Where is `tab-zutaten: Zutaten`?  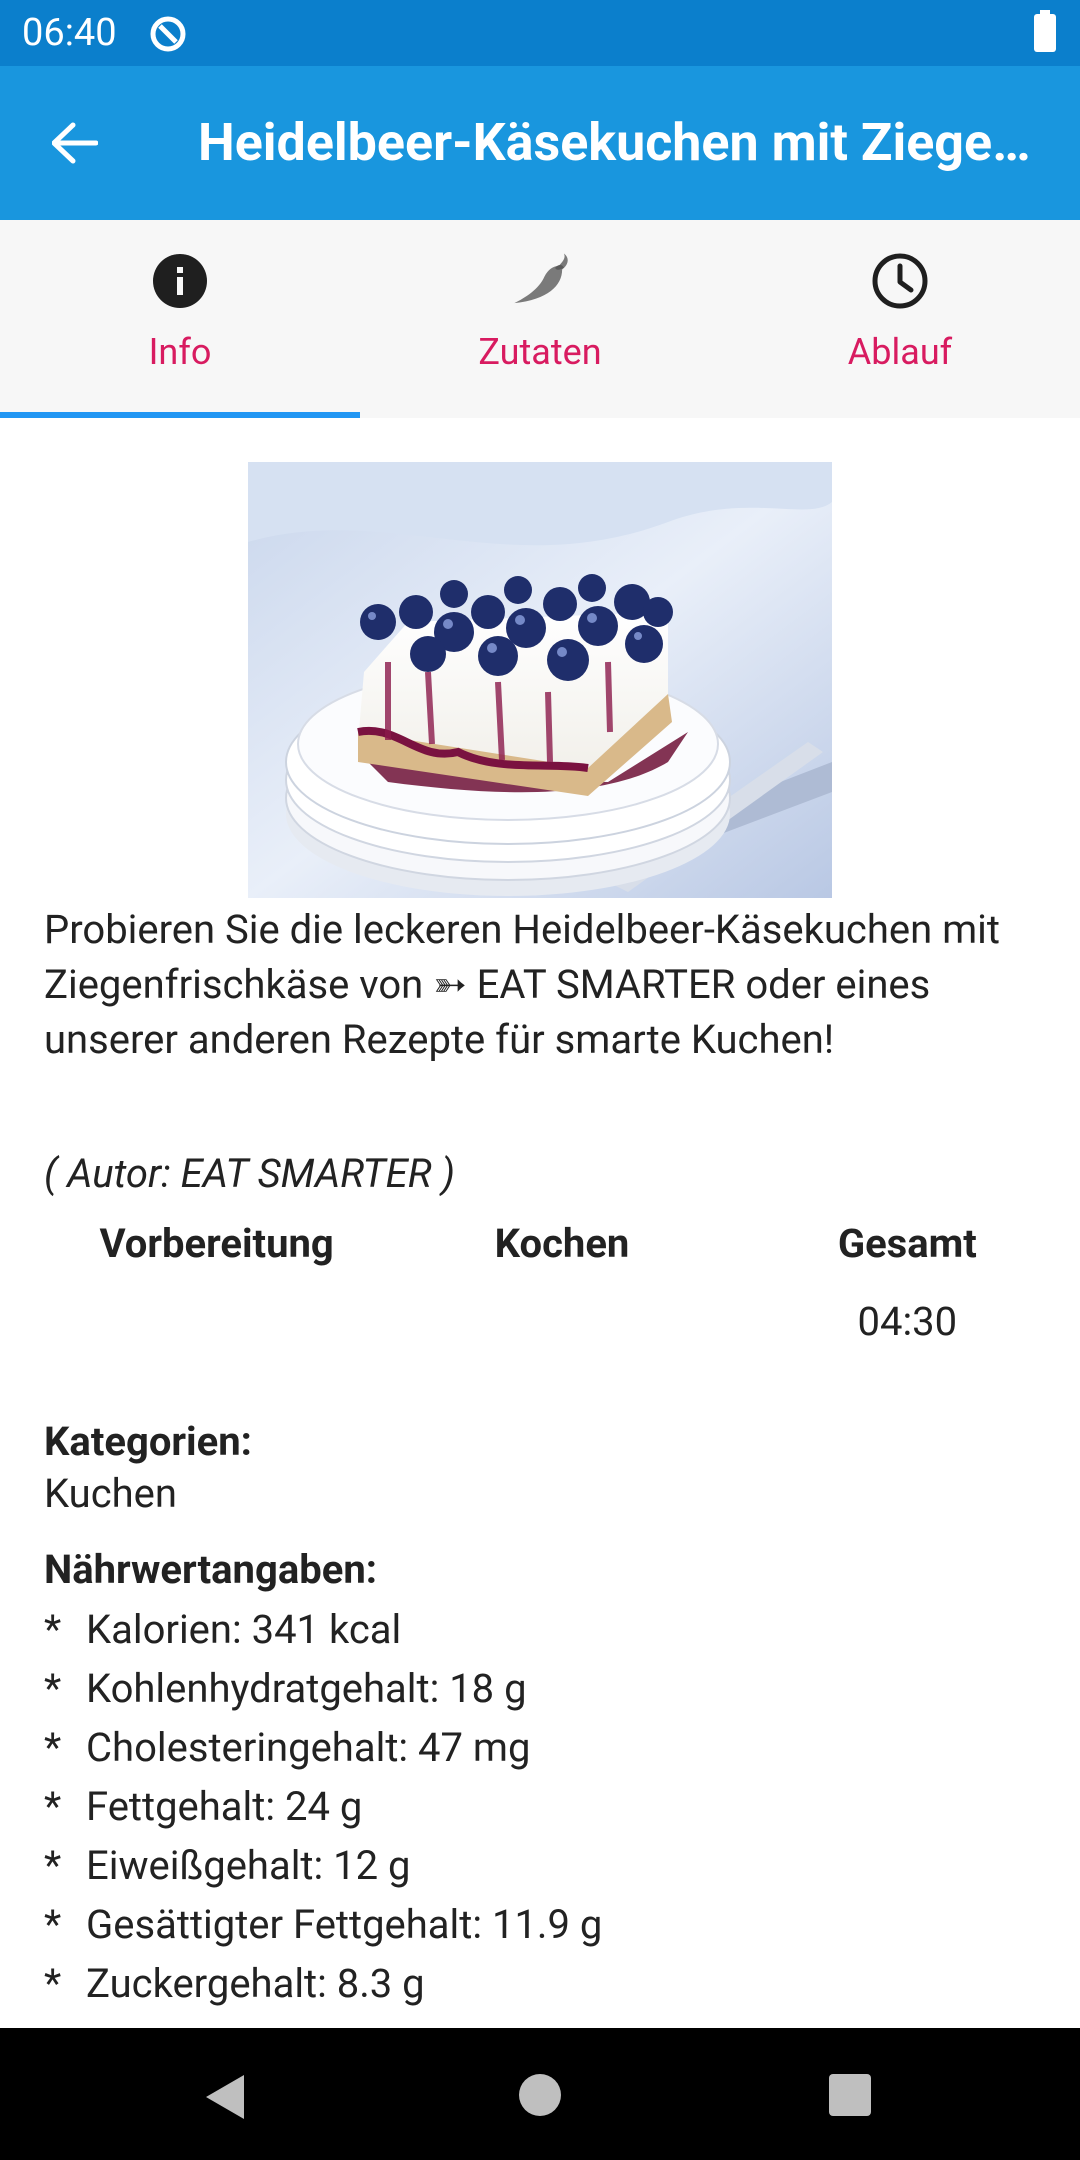 tab-zutaten: Zutaten is located at coordinates (540, 319).